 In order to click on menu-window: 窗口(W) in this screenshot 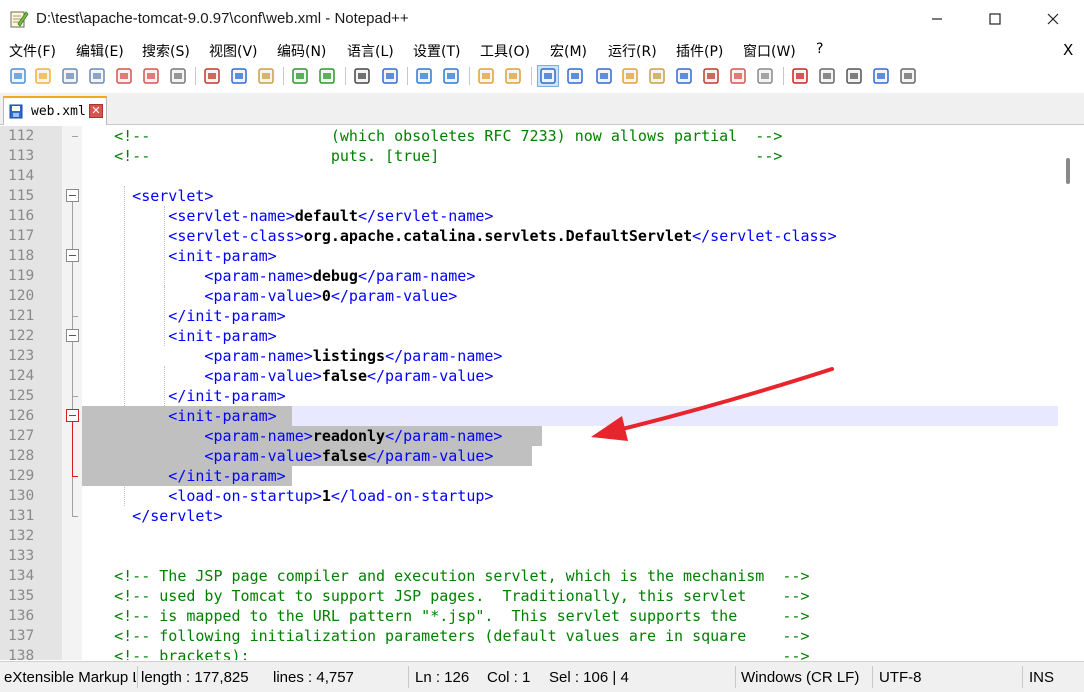, I will do `click(769, 51)`.